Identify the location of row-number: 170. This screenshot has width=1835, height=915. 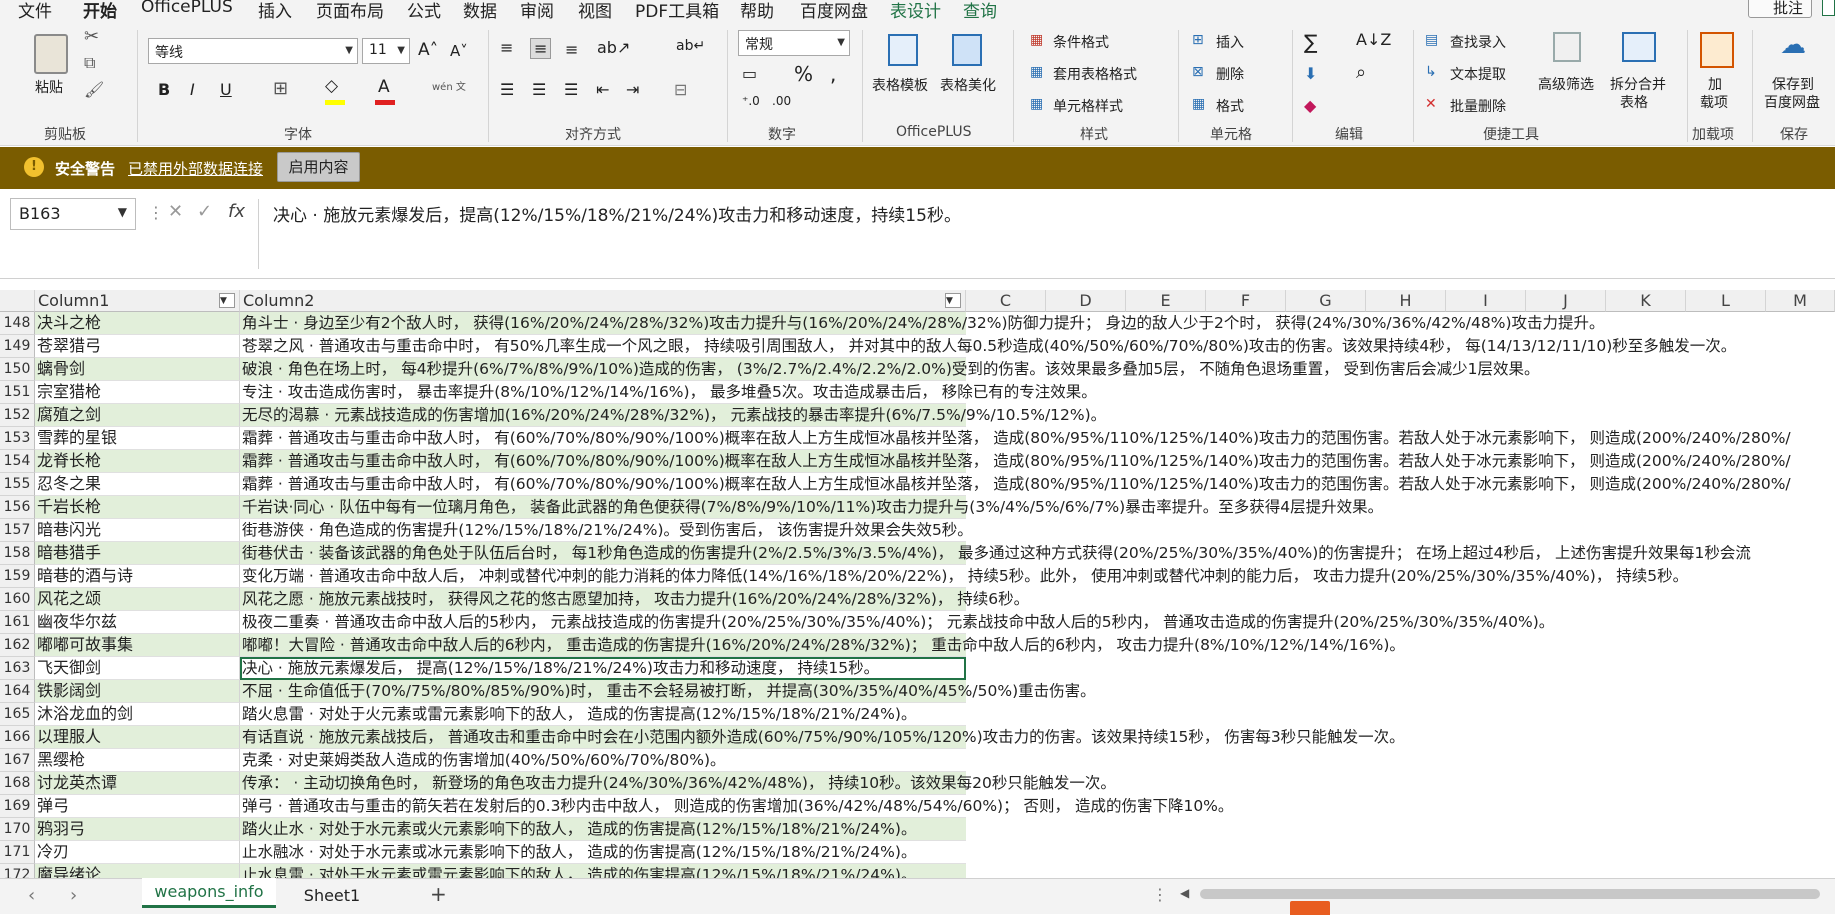
(17, 829).